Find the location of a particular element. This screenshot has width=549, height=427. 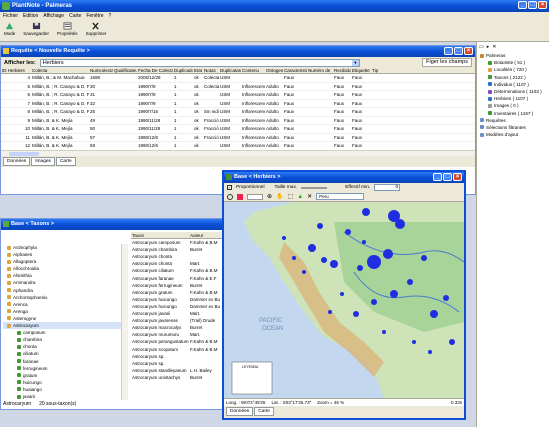

table-row: Astrocaryum chambira Burret is located at coordinates (179, 249).